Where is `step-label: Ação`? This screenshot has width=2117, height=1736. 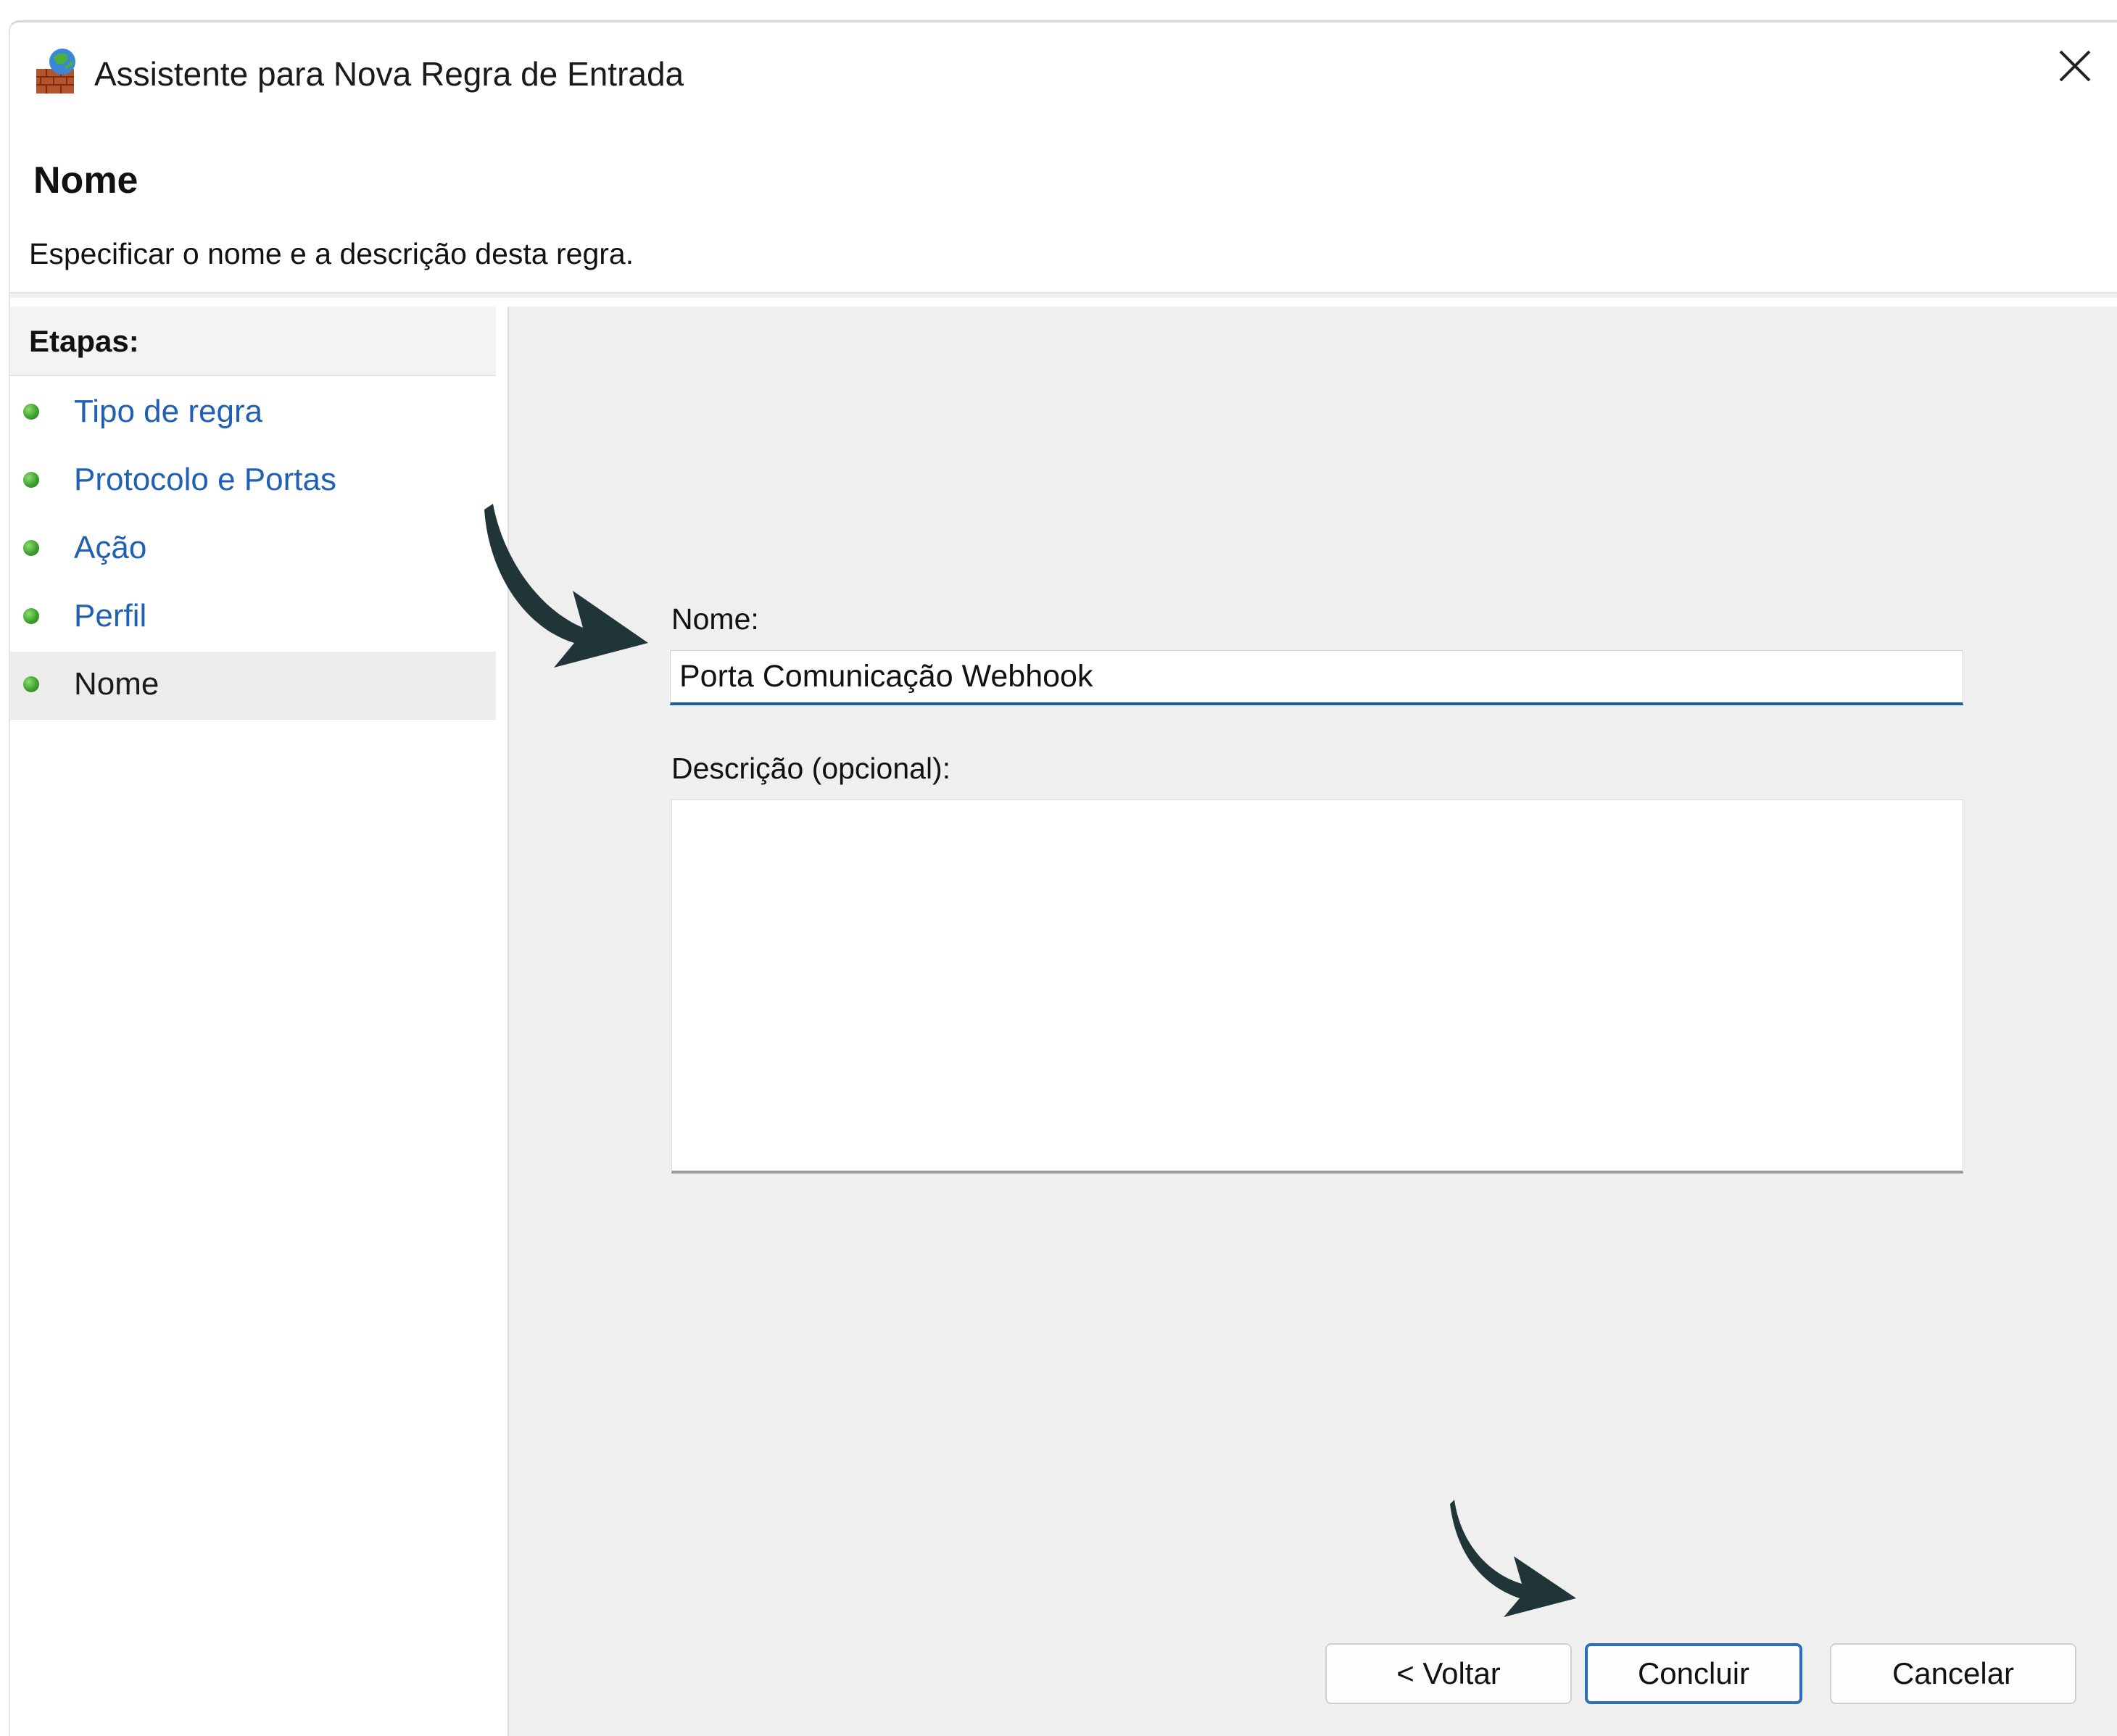 step-label: Ação is located at coordinates (110, 547).